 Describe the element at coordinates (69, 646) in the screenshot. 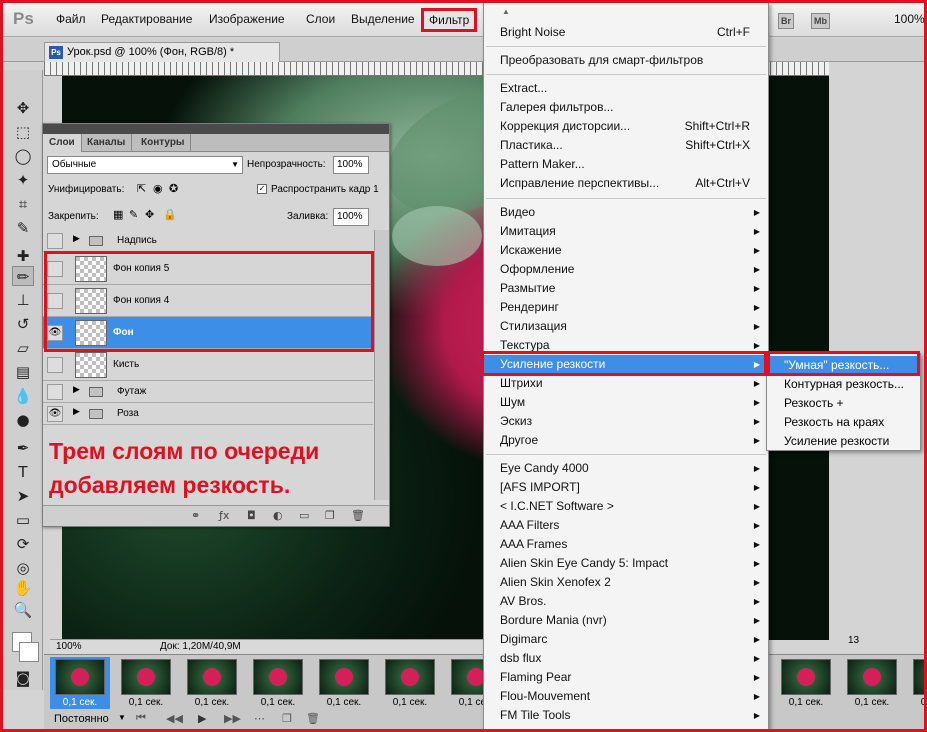

I see `zoom-field: 100%` at that location.